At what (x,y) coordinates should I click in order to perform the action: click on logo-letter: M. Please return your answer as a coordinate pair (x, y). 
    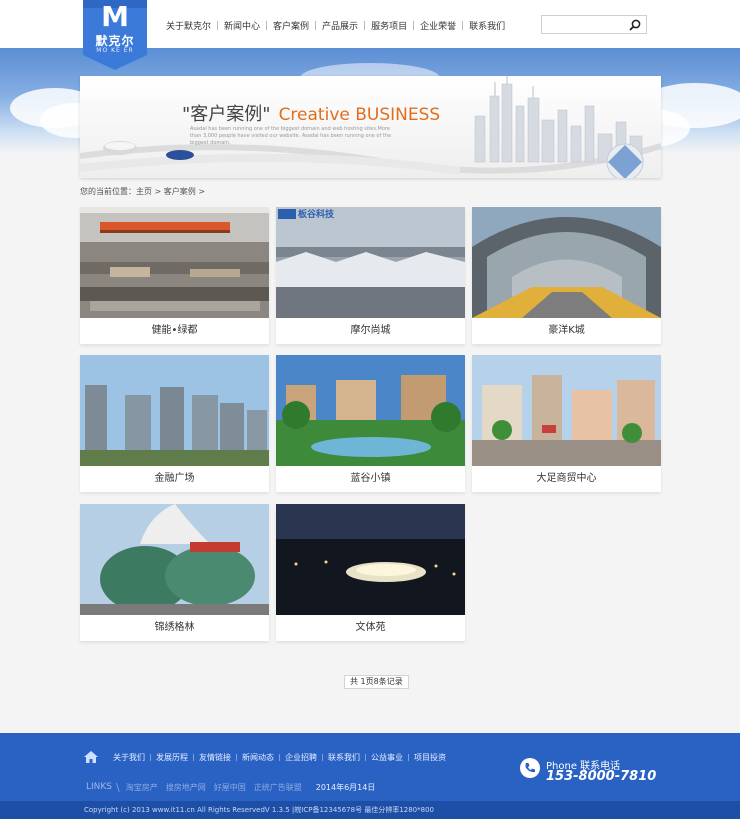
    Looking at the image, I should click on (115, 16).